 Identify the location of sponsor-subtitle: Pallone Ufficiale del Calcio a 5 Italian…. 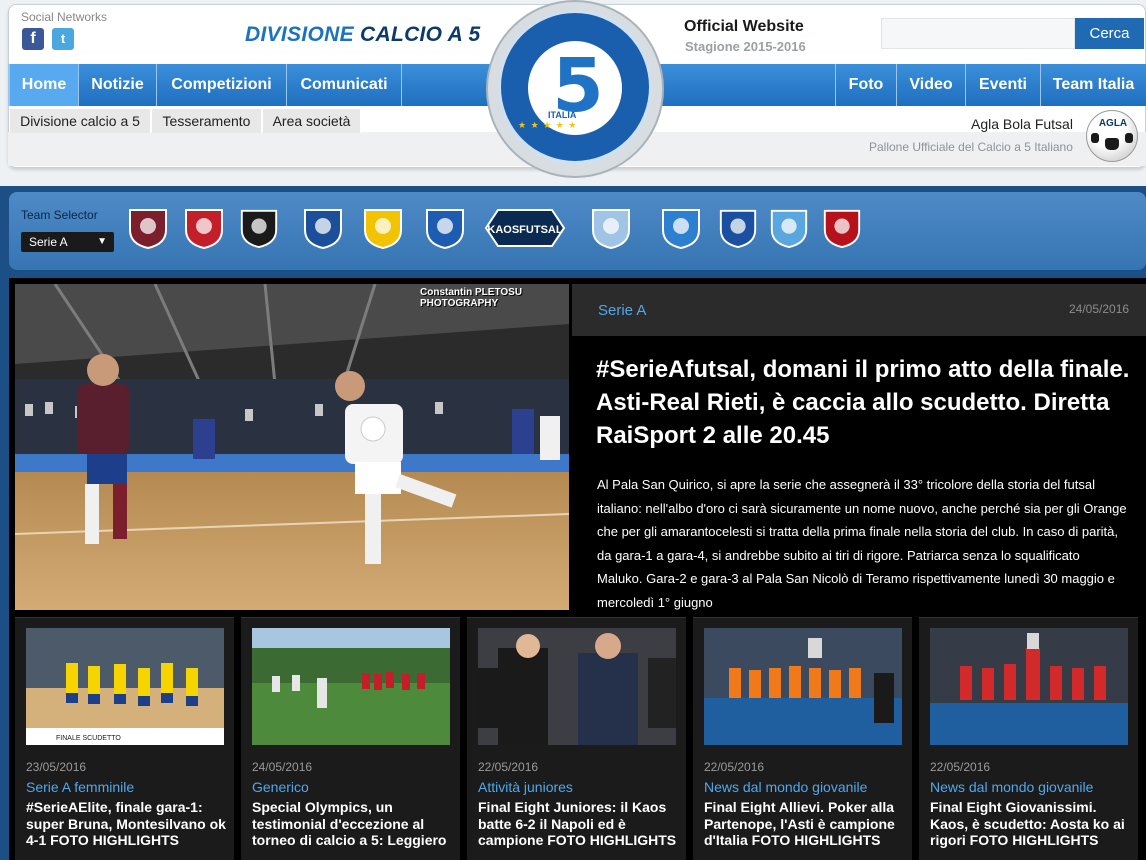
(971, 147).